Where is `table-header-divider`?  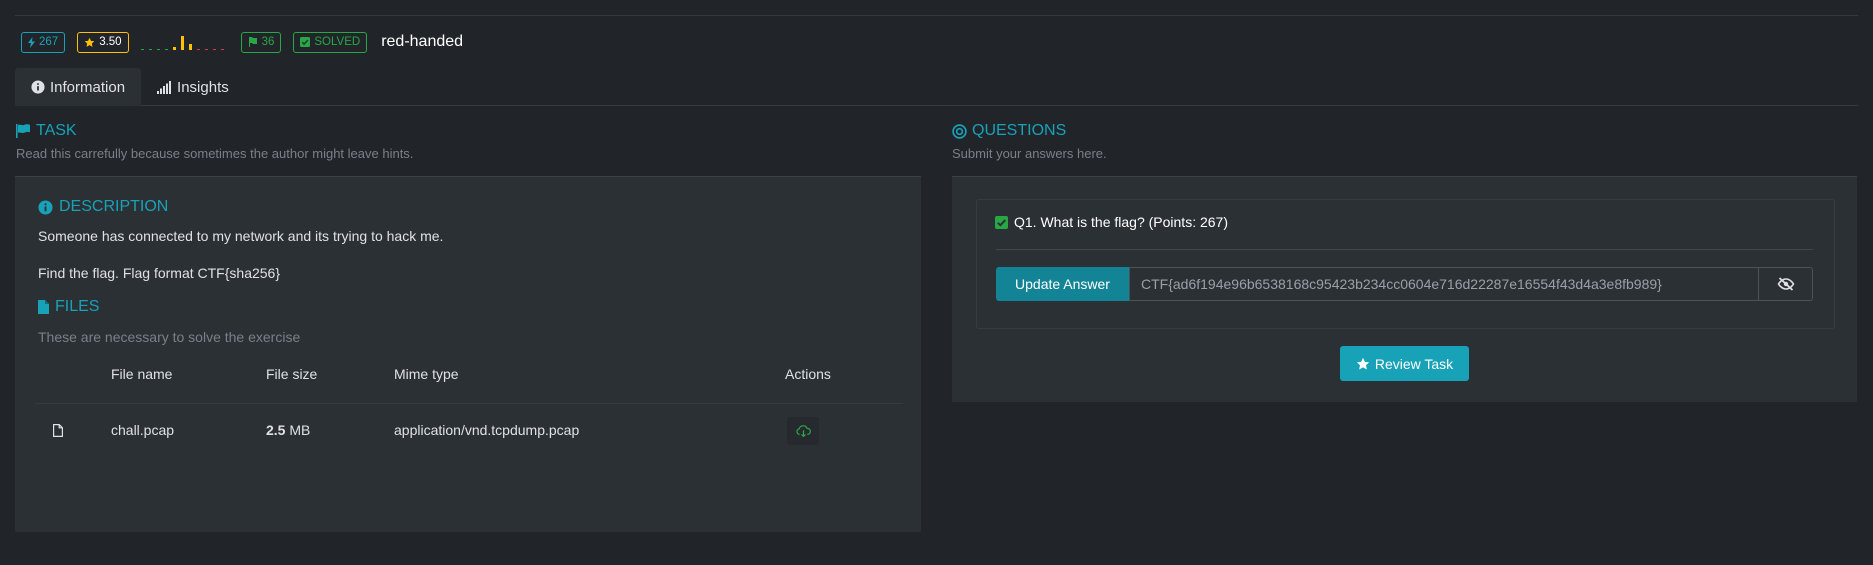
table-header-divider is located at coordinates (469, 403).